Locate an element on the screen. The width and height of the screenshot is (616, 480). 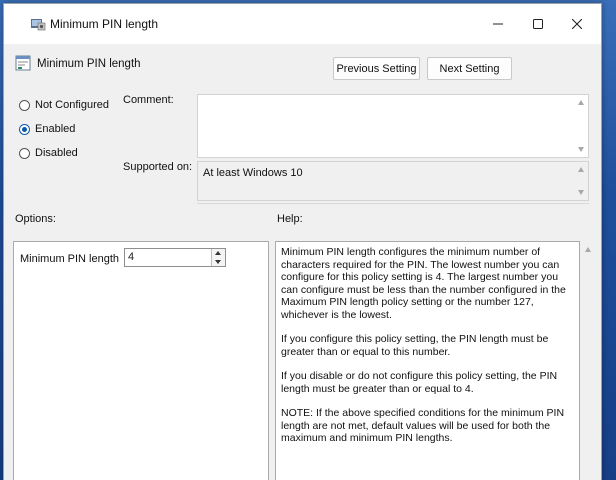
increment-icon is located at coordinates (218, 253).